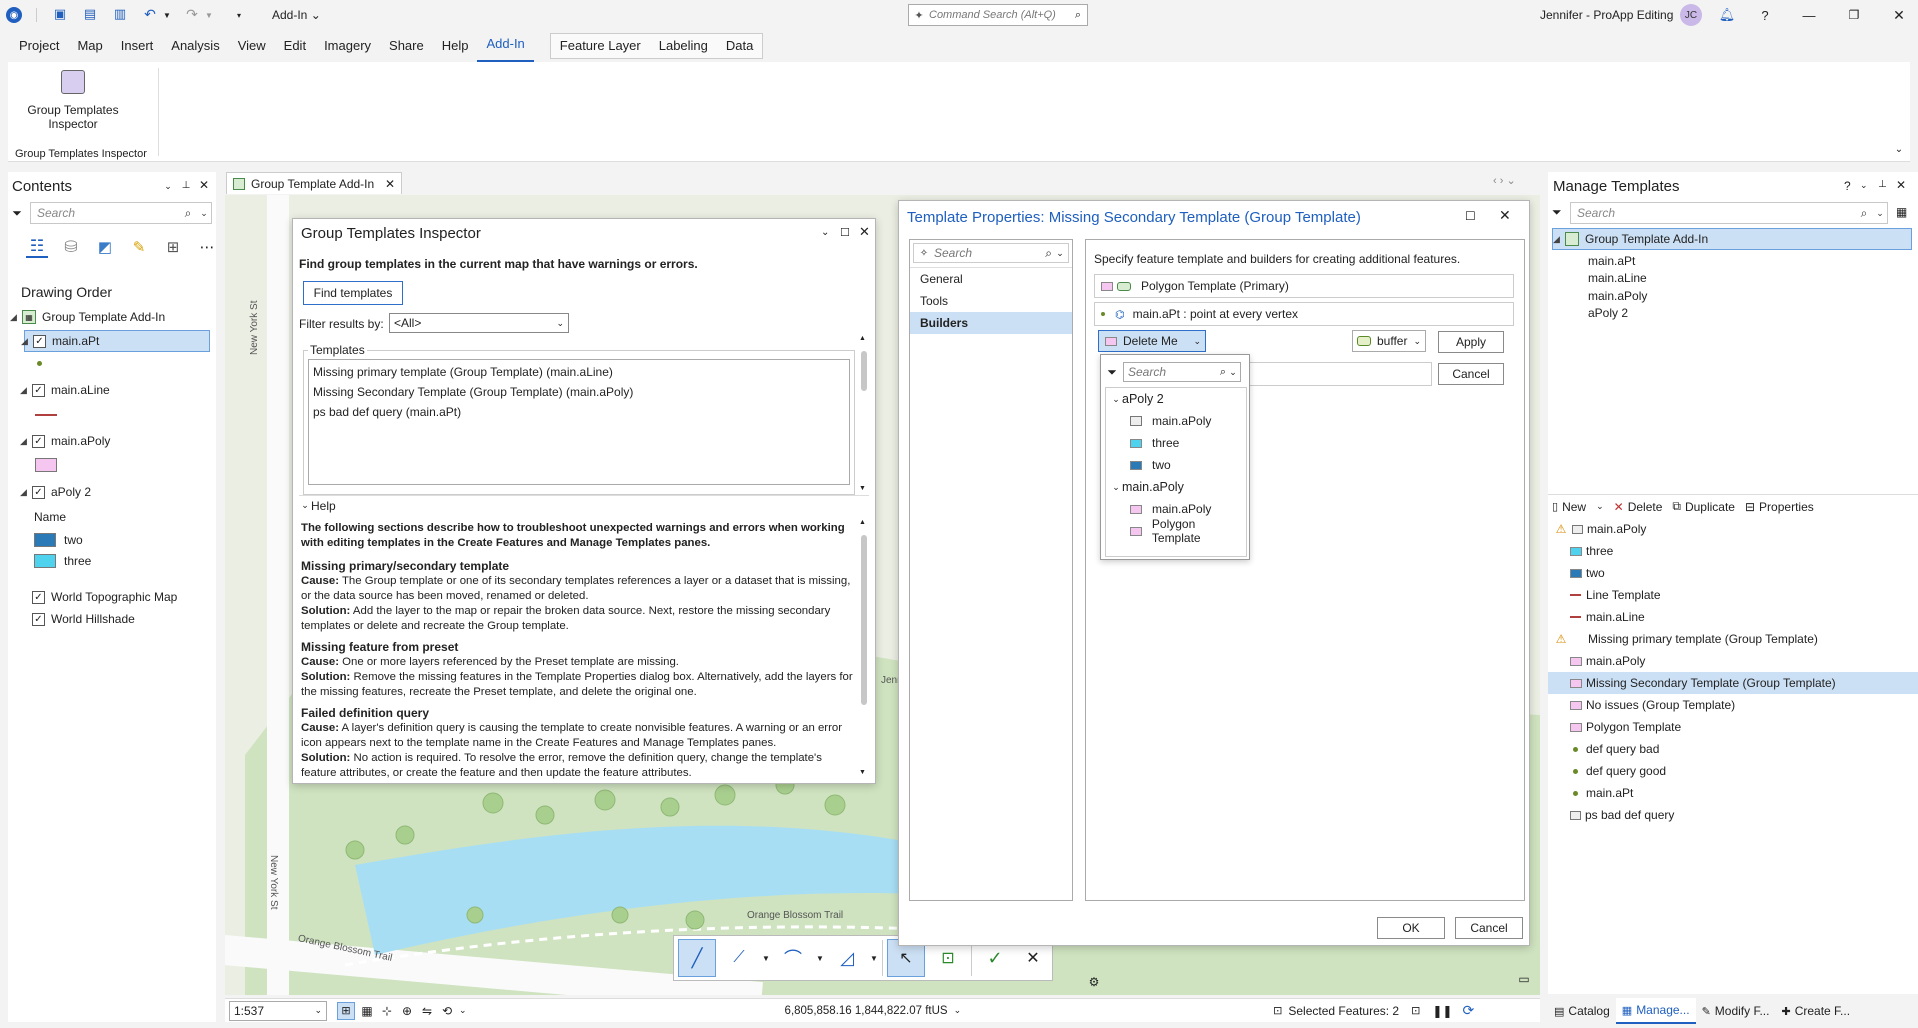 This screenshot has width=1918, height=1028. Describe the element at coordinates (1733, 617) in the screenshot. I see `list-item: main.aLine` at that location.